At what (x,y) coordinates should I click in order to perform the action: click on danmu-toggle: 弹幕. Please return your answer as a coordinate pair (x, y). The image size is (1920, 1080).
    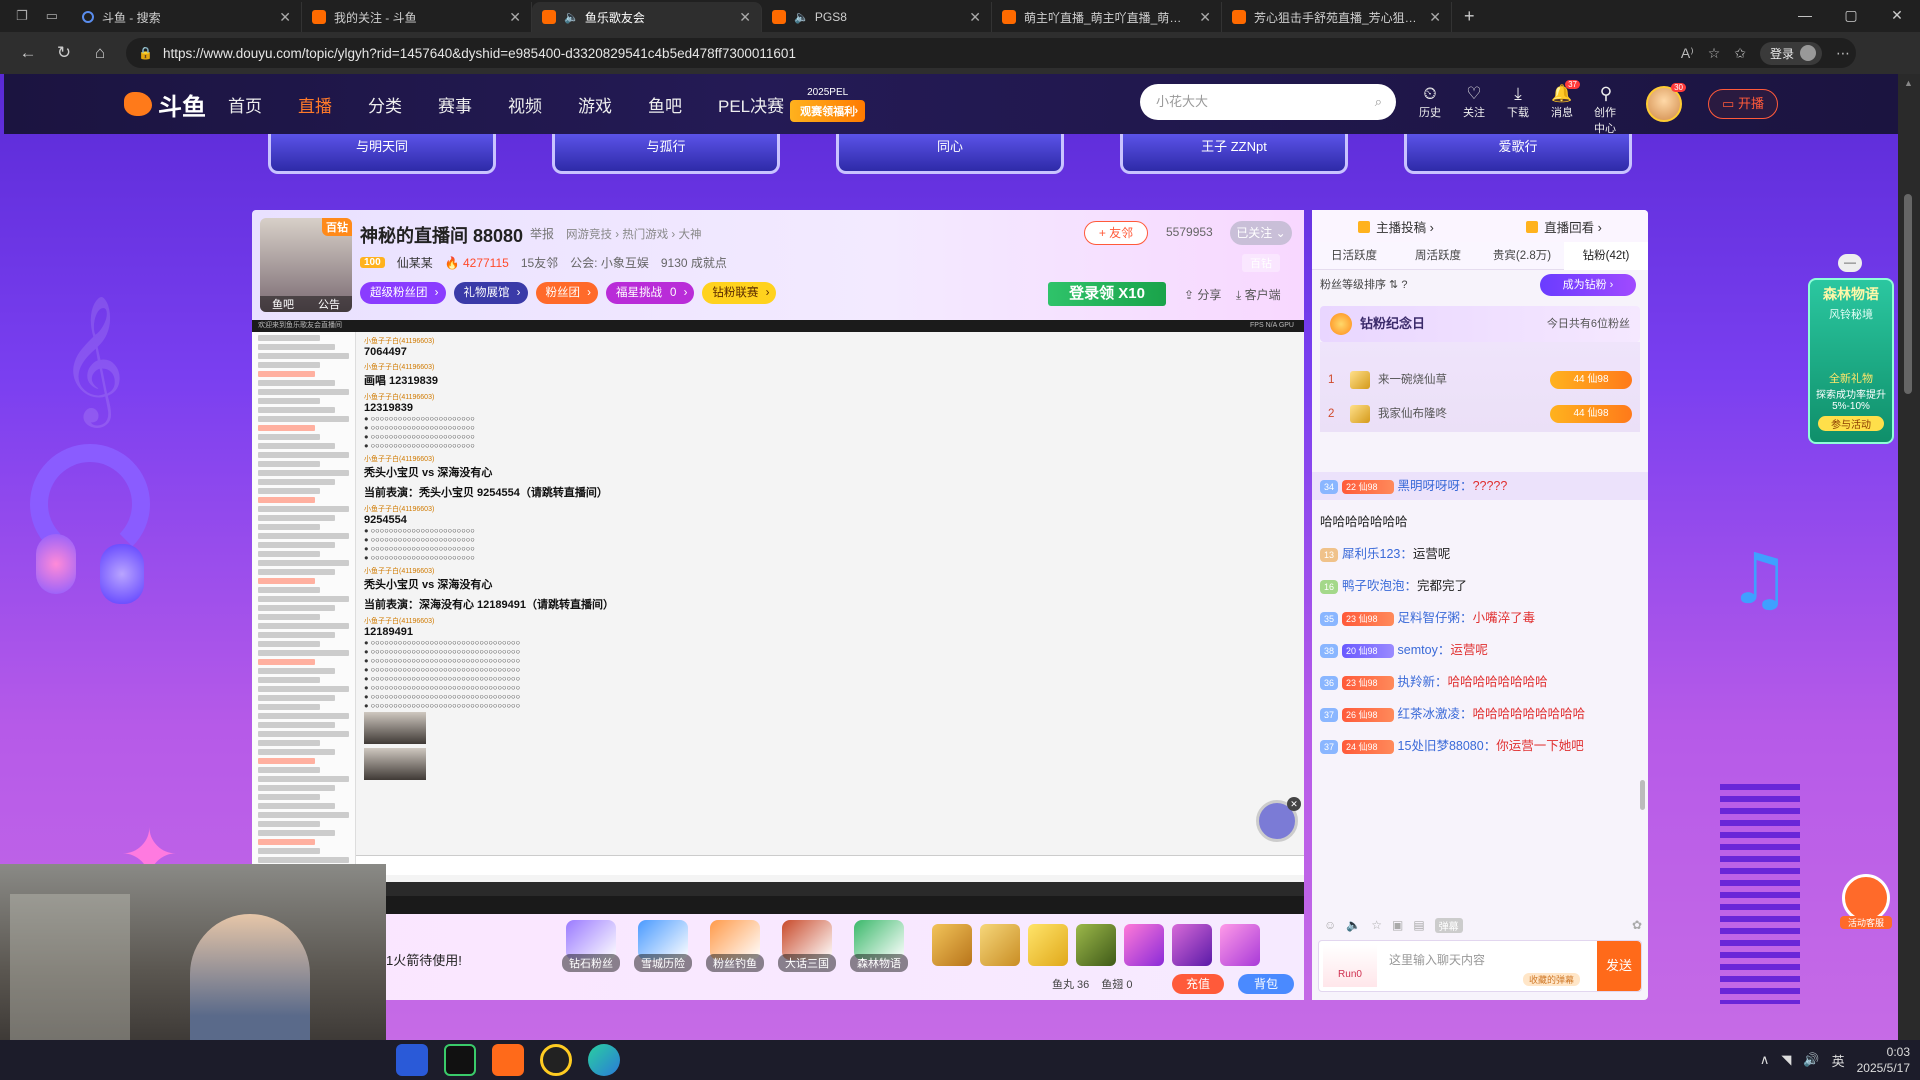
    Looking at the image, I should click on (1448, 925).